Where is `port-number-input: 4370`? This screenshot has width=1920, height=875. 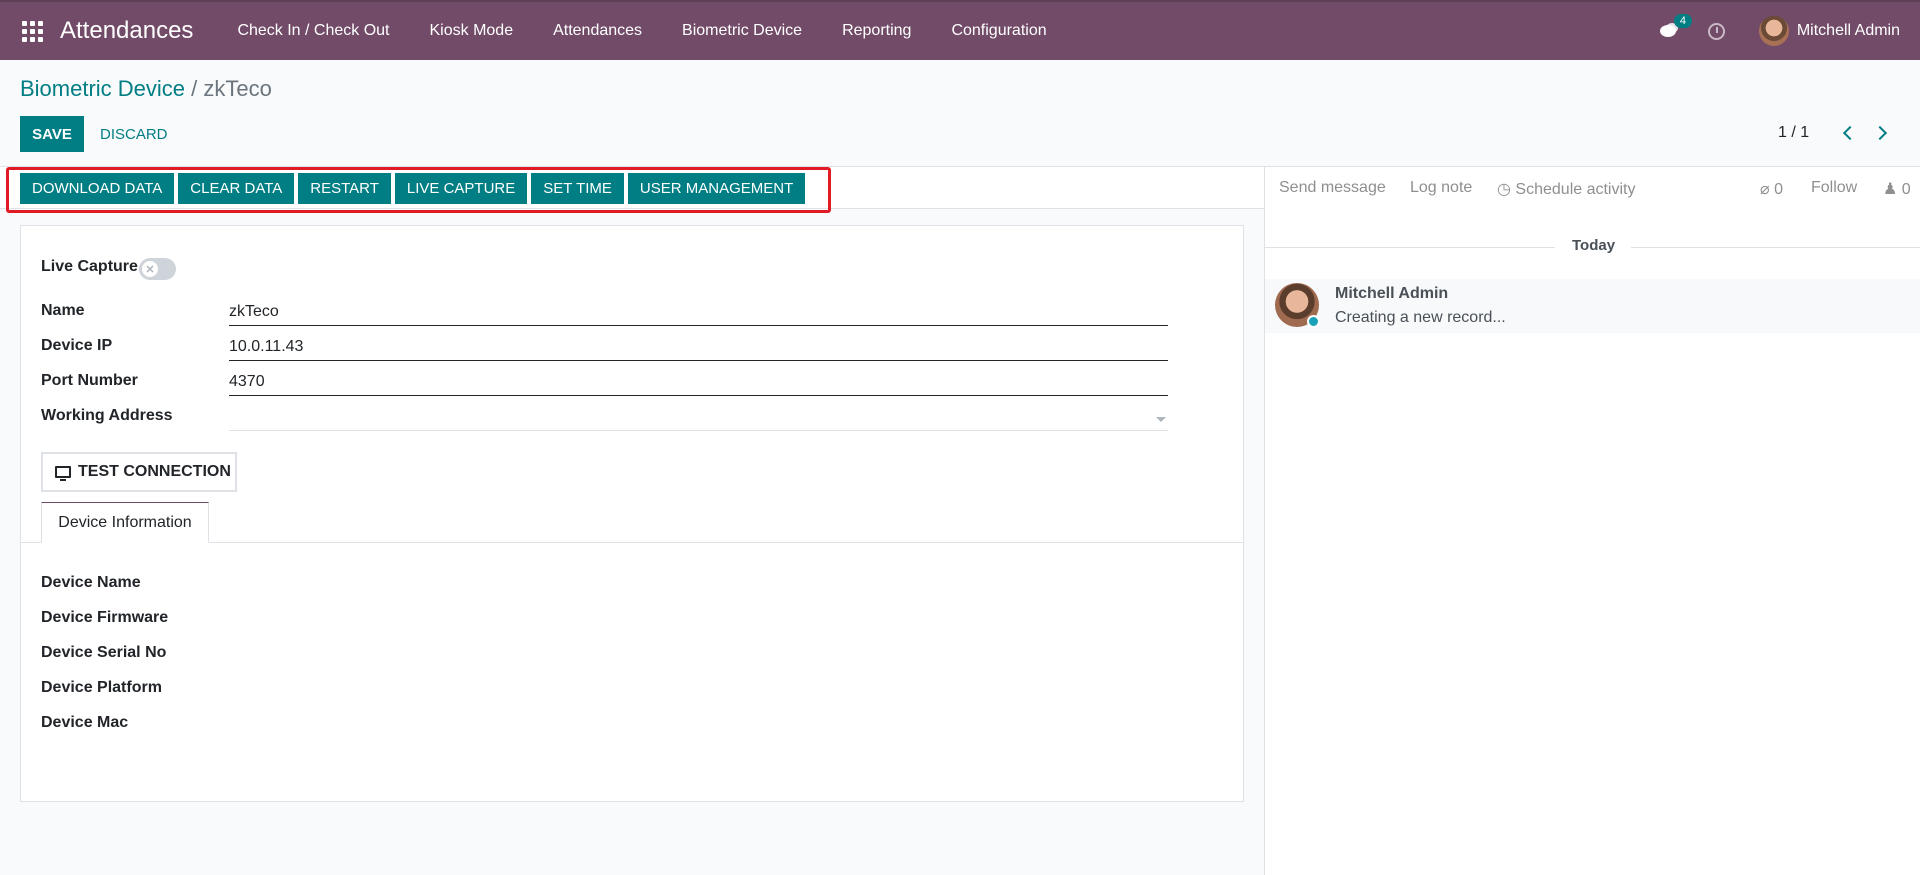 port-number-input: 4370 is located at coordinates (698, 383).